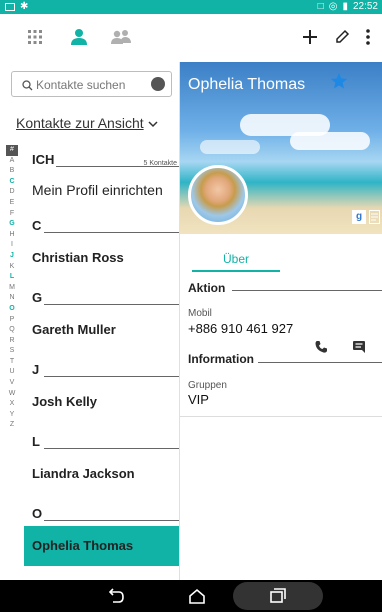 This screenshot has width=382, height=612. I want to click on alphabet-index-letter: G, so click(12, 224).